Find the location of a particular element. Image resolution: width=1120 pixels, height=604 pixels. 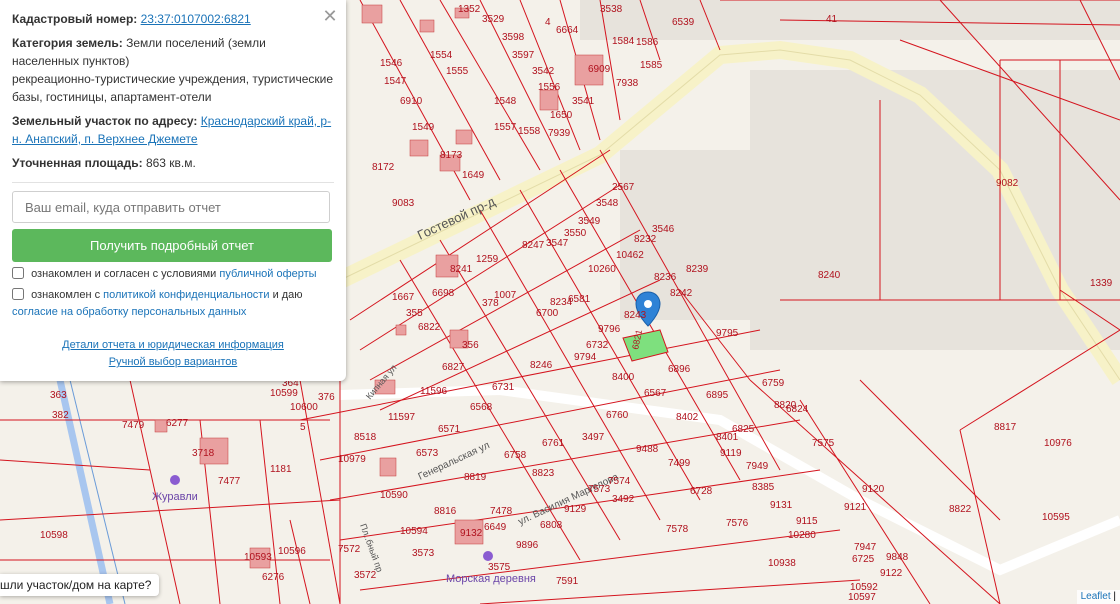

manual-selection-link: Ручной выбор вариантов is located at coordinates (173, 362).